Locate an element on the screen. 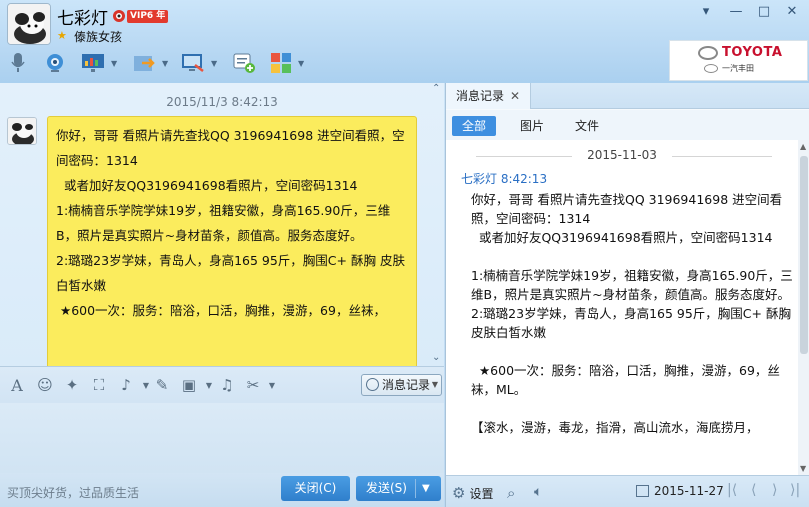  last-page-icon: ⟩| is located at coordinates (795, 490).